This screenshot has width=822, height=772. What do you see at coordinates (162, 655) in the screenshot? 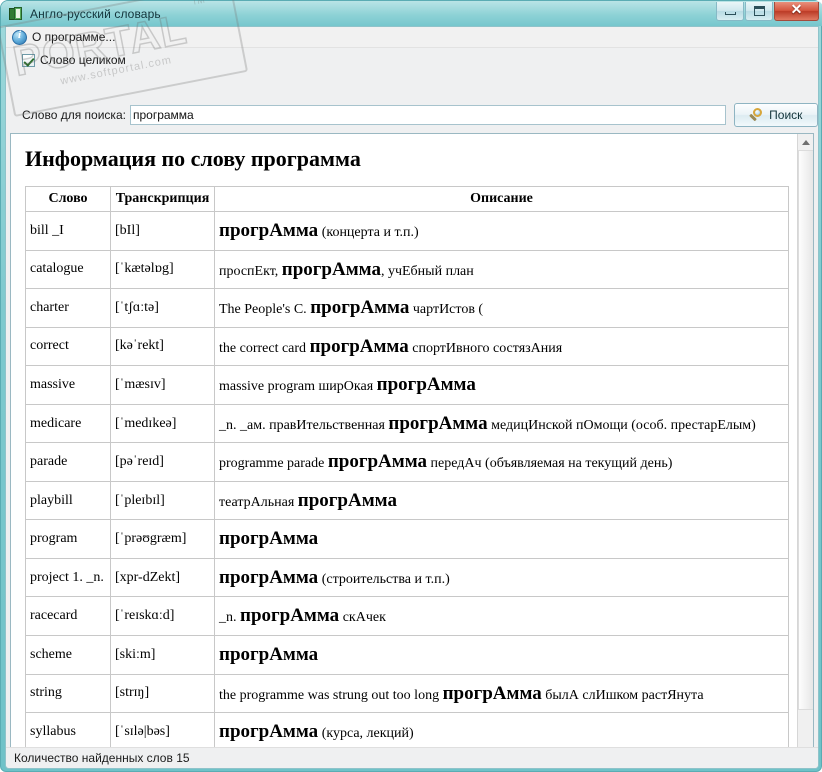
I see `cell-transcription: [skiːm]` at bounding box center [162, 655].